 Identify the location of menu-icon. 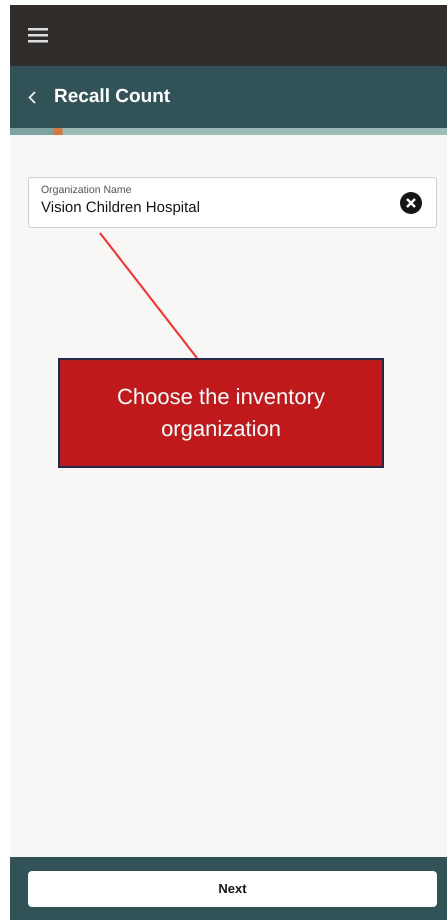
(38, 35).